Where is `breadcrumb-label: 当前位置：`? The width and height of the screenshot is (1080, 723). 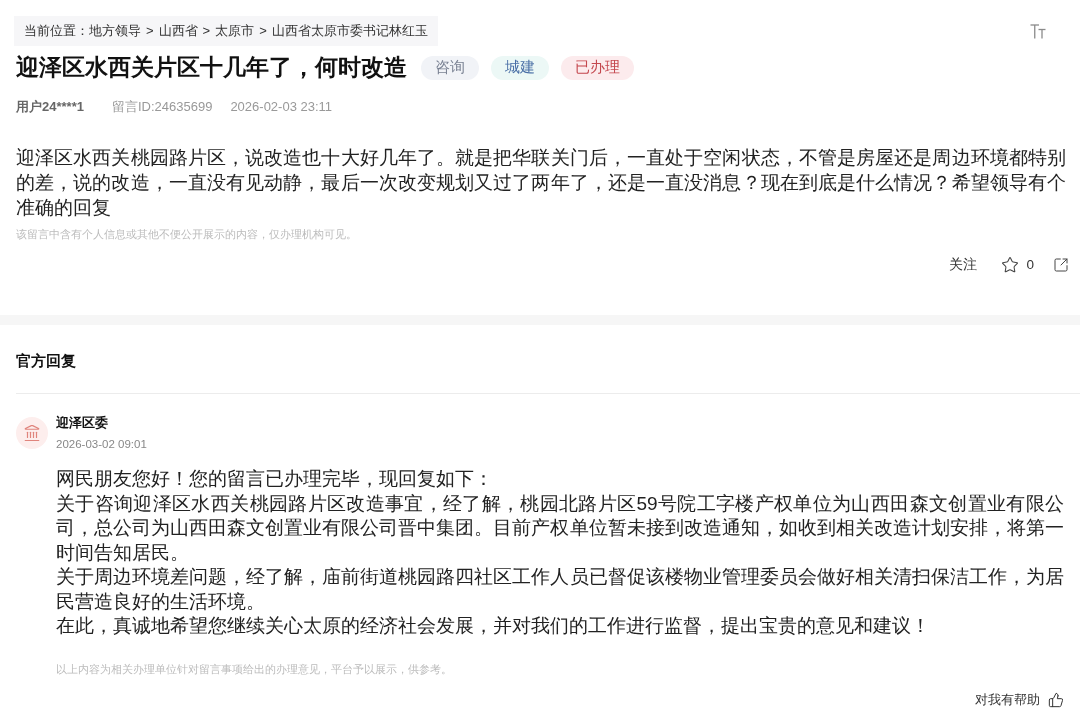 breadcrumb-label: 当前位置： is located at coordinates (56, 31).